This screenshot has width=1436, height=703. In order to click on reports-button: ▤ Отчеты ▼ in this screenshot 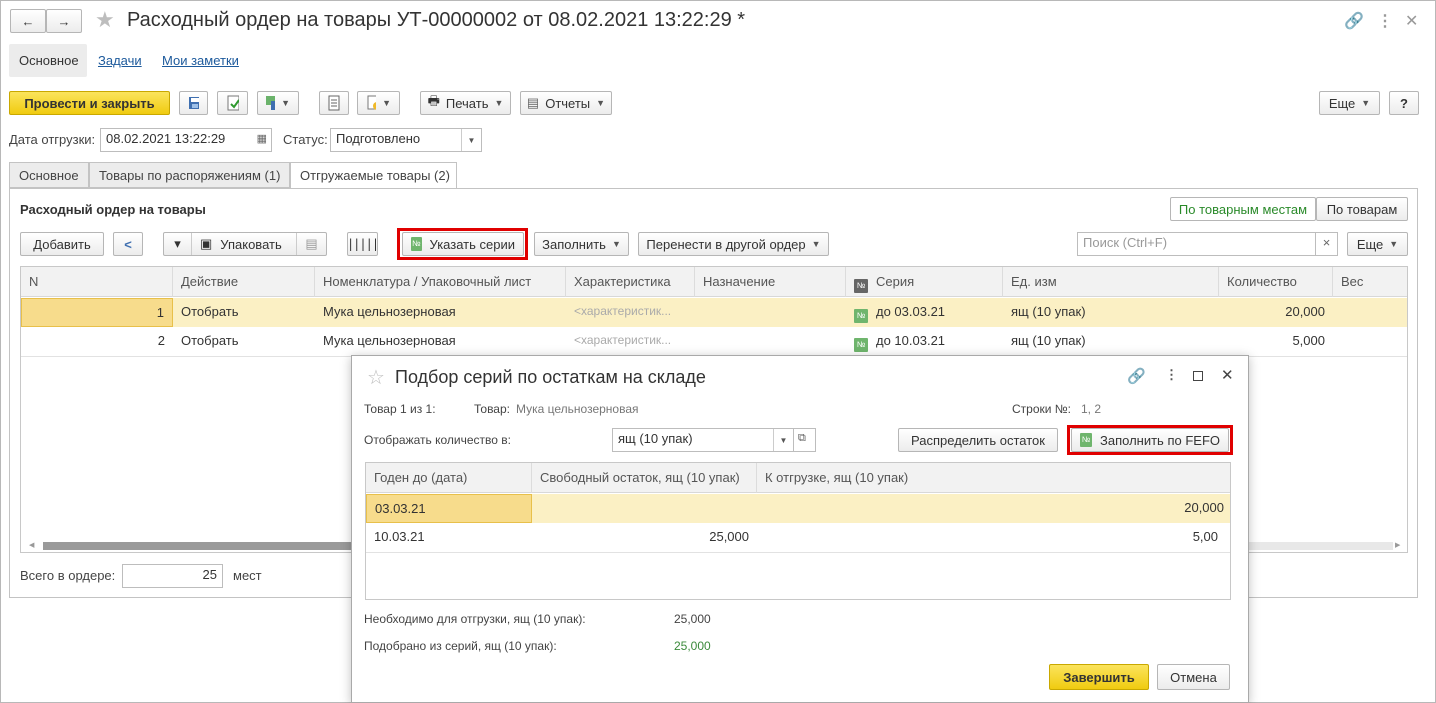, I will do `click(566, 103)`.